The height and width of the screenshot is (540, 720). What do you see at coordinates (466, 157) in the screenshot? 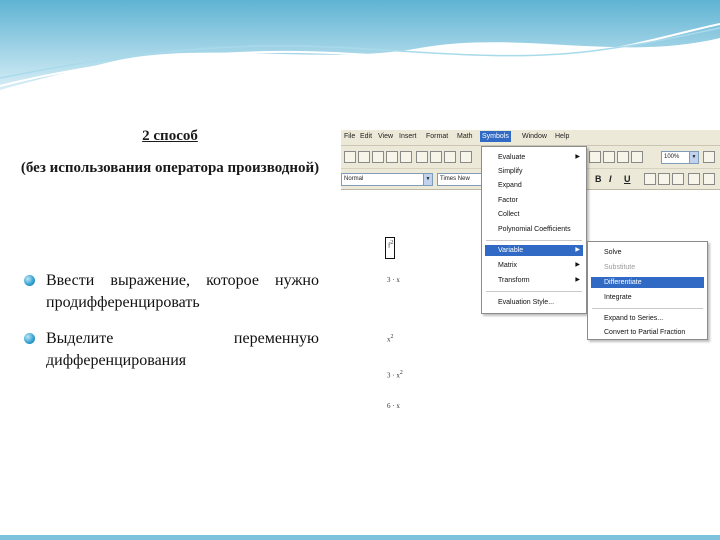
I see `undo-icon` at bounding box center [466, 157].